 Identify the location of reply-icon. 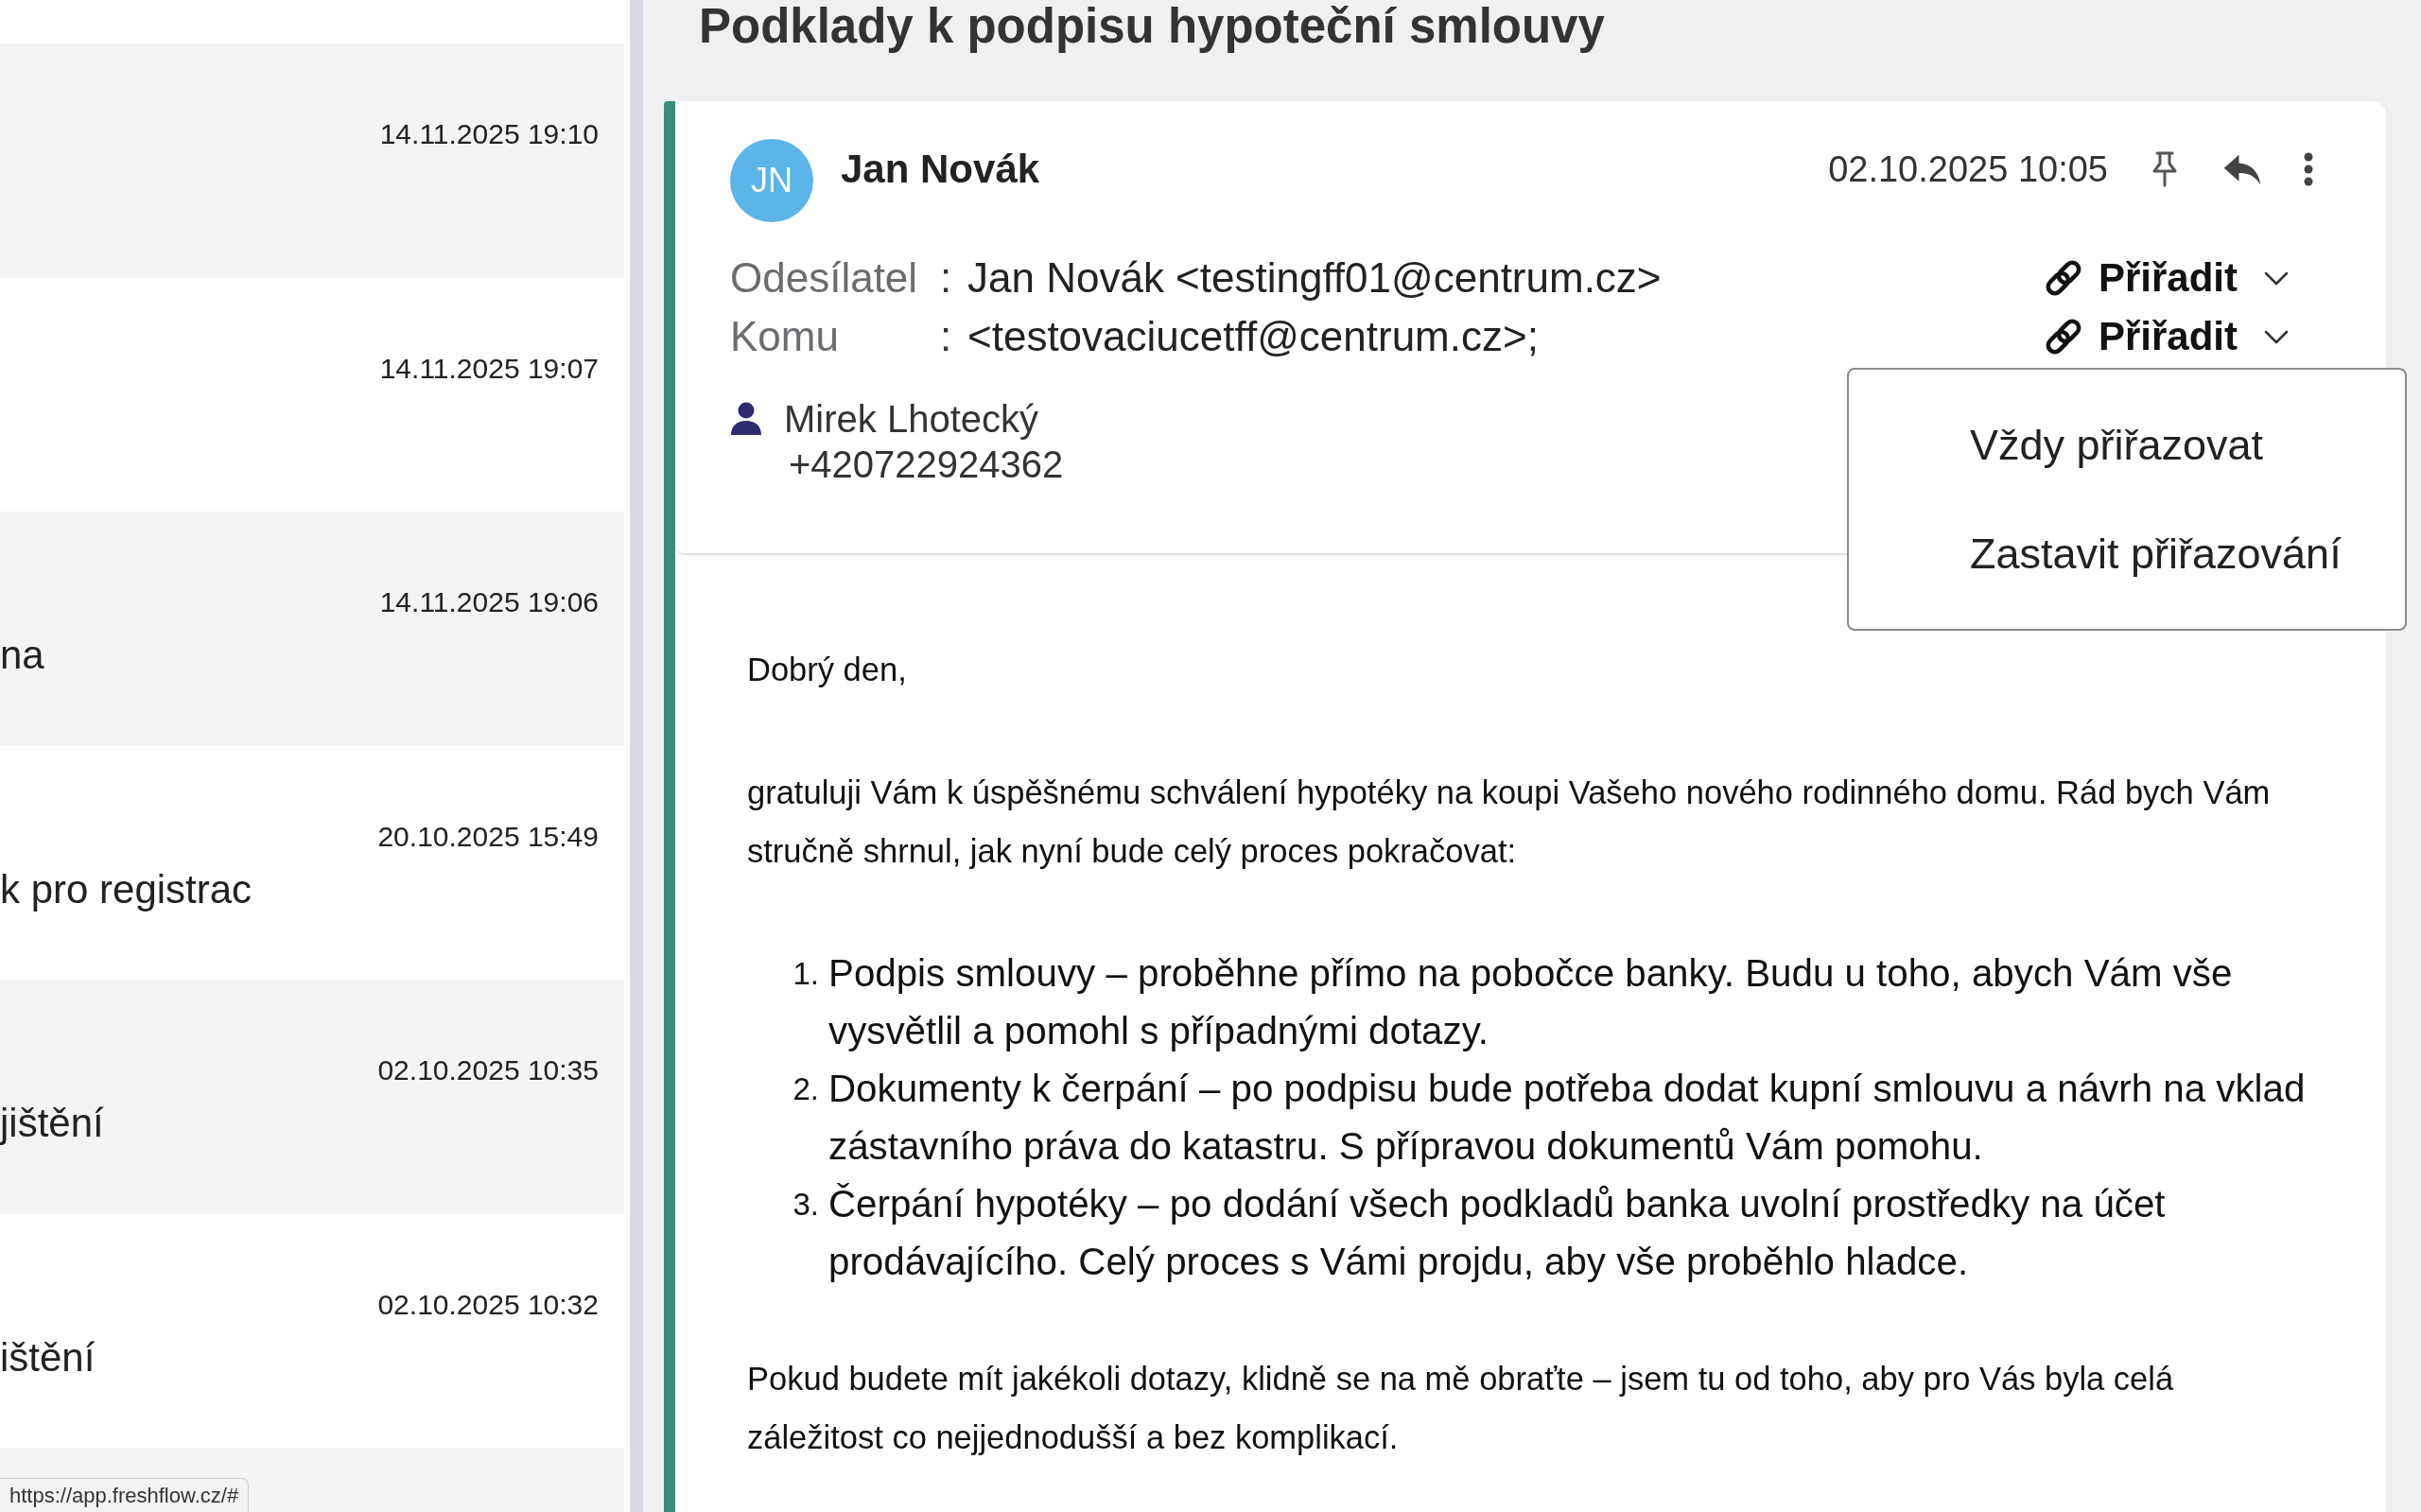
(2242, 169).